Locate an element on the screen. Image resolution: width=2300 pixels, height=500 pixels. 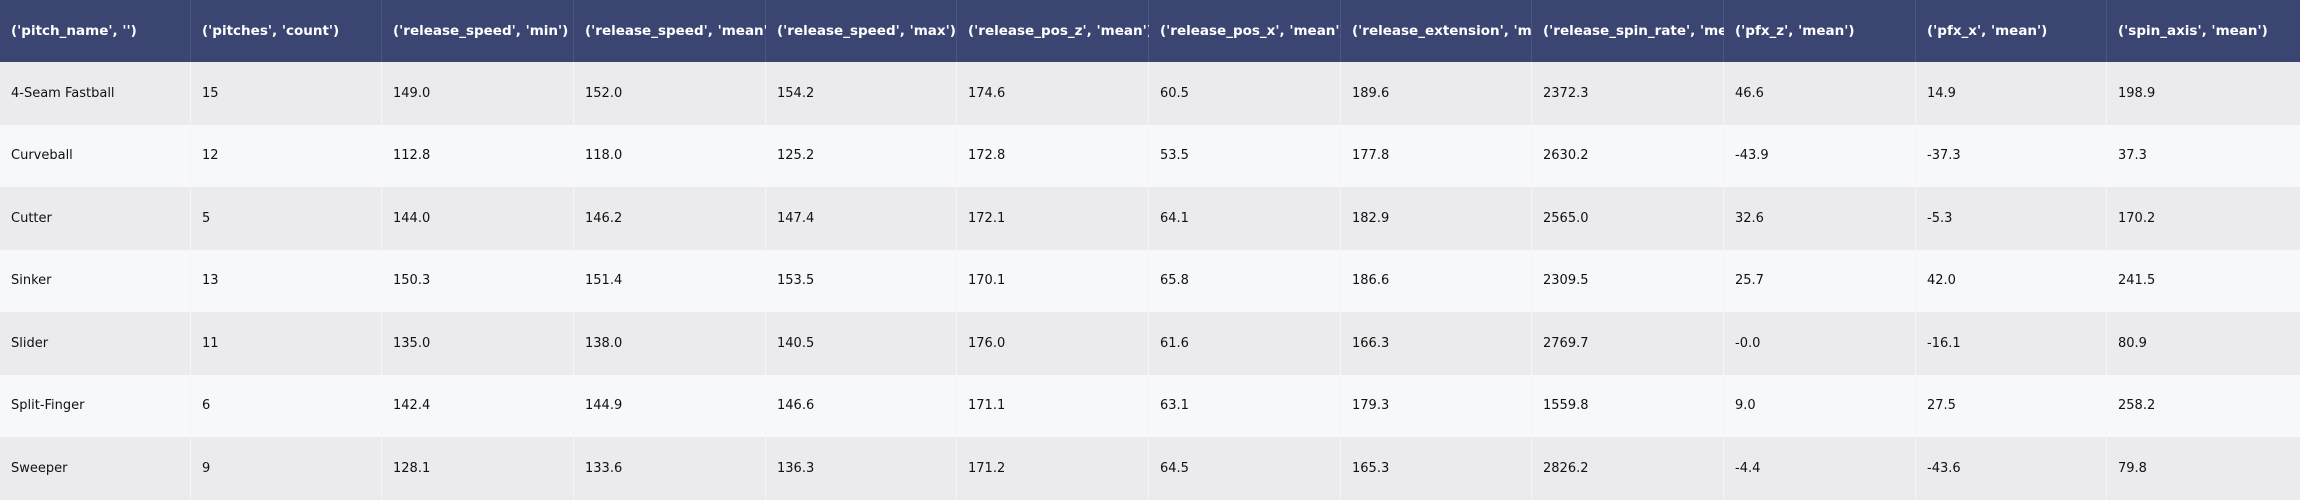
table-cell: 174.6 is located at coordinates (1053, 93).